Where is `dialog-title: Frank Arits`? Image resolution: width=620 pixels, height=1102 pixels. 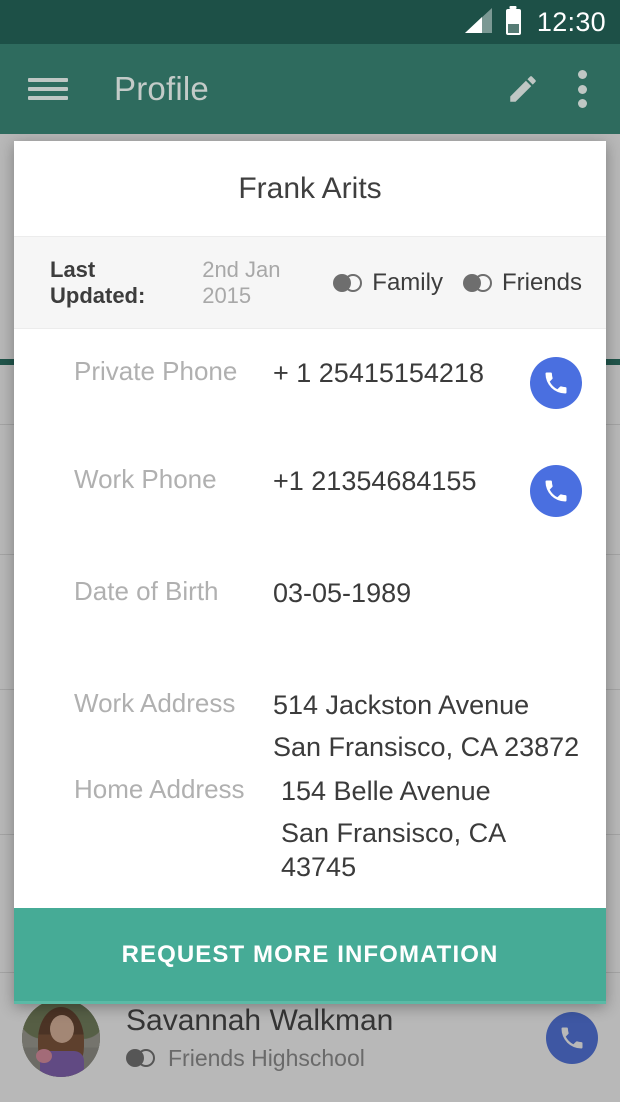 dialog-title: Frank Arits is located at coordinates (310, 188).